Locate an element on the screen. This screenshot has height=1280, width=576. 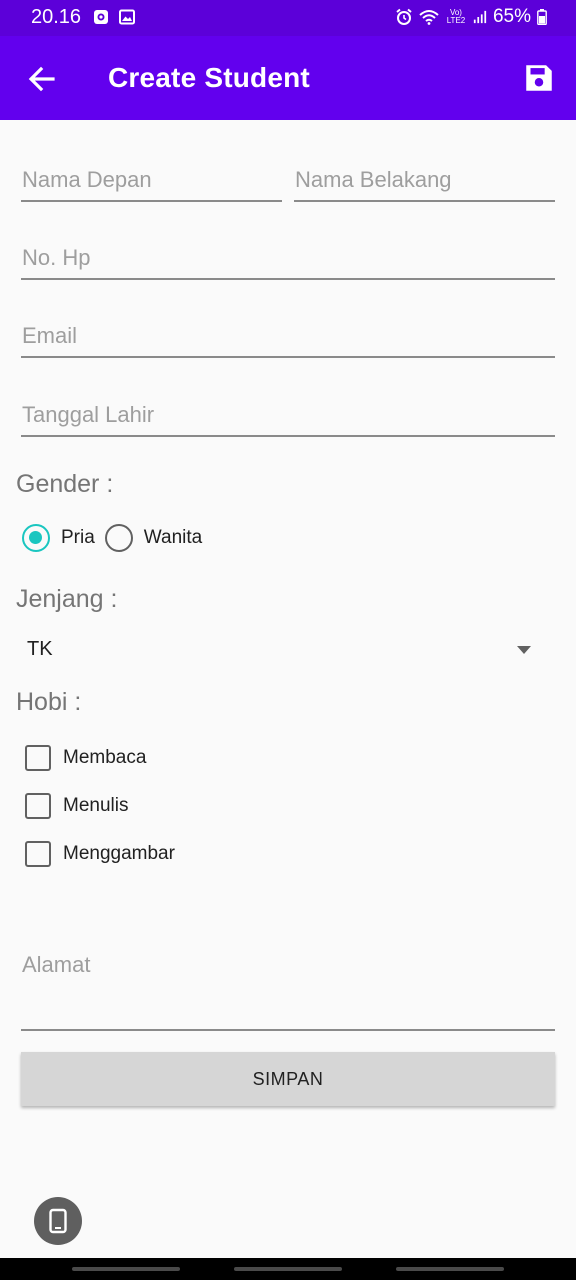
page-title: Create Student is located at coordinates (209, 77).